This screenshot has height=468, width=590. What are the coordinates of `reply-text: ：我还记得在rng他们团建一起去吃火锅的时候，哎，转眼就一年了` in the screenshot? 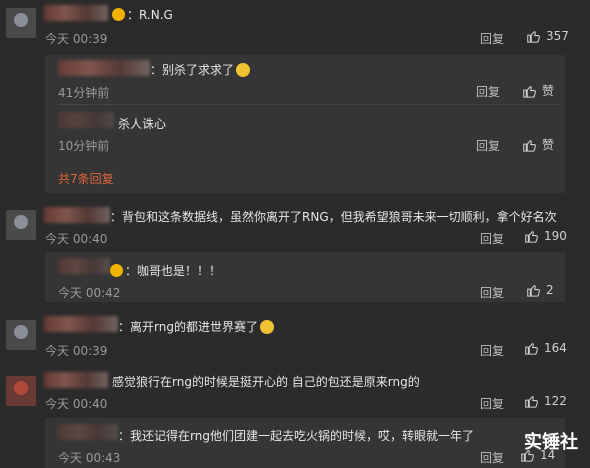 It's located at (296, 436).